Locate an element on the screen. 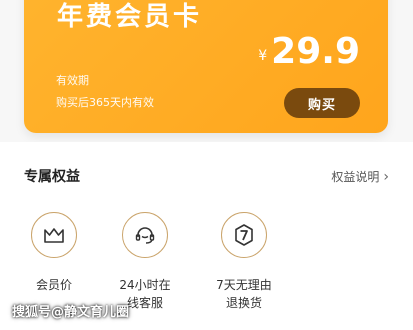 The image size is (413, 330). price-amount: 29.9 is located at coordinates (315, 51).